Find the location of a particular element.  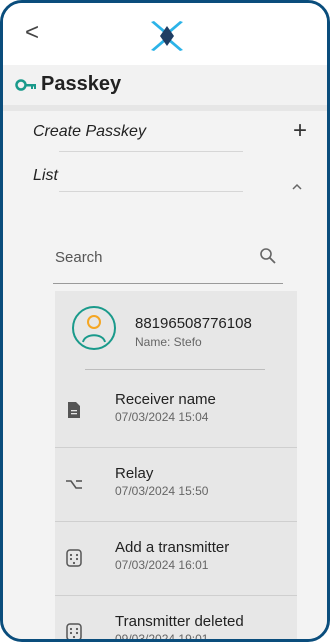

search-placeholder: Search is located at coordinates (79, 257).